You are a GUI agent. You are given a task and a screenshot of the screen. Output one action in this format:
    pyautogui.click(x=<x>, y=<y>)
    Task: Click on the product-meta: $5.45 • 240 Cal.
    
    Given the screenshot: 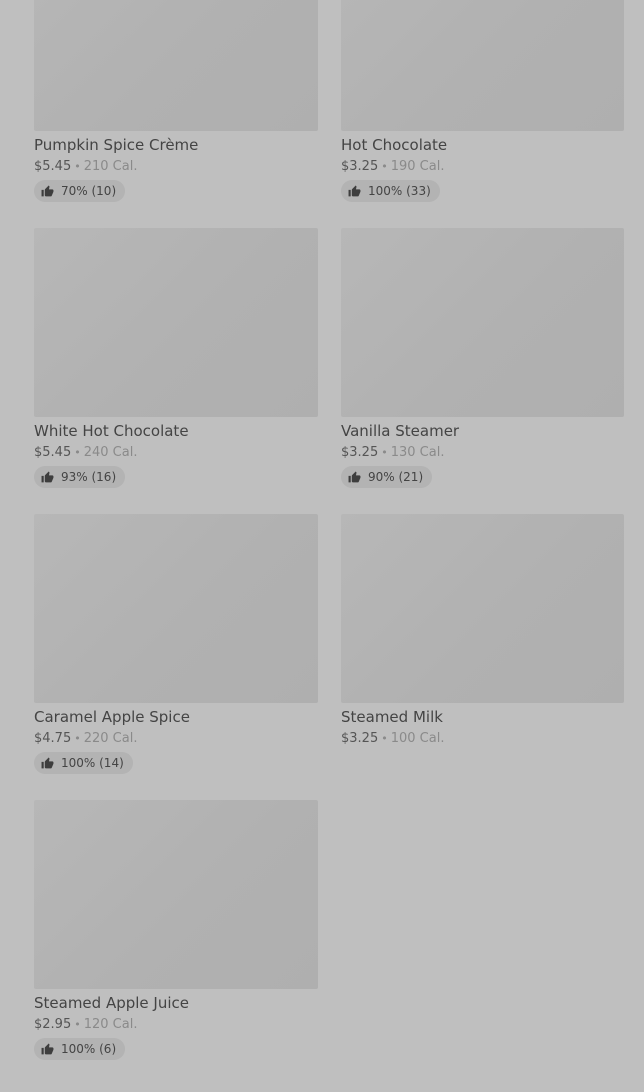 What is the action you would take?
    pyautogui.click(x=176, y=452)
    